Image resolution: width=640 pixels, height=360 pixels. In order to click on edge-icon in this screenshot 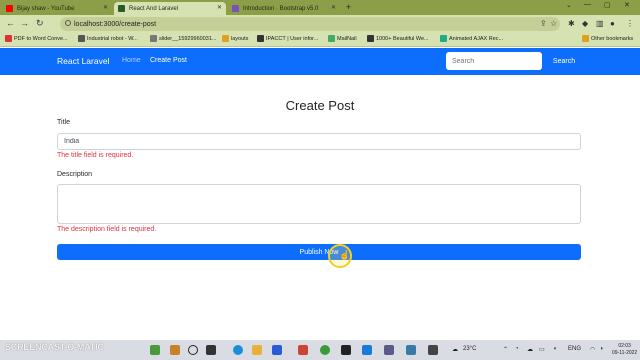, I will do `click(238, 350)`.